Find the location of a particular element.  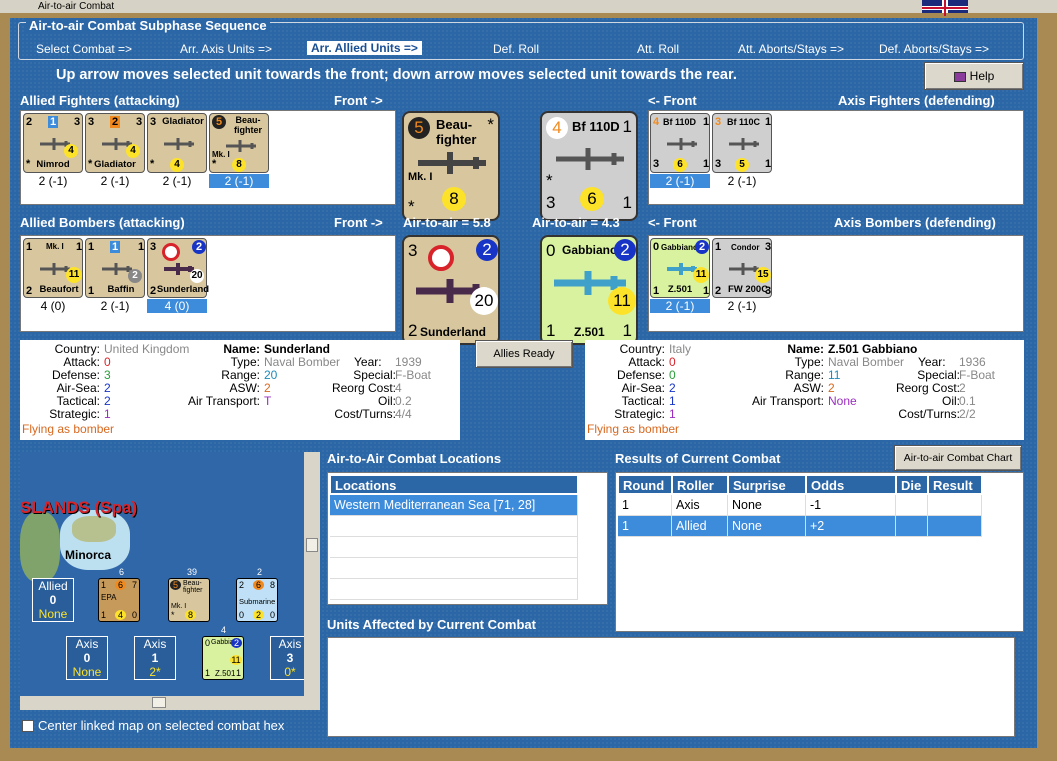

info-value: United Kingdom is located at coordinates (147, 349).